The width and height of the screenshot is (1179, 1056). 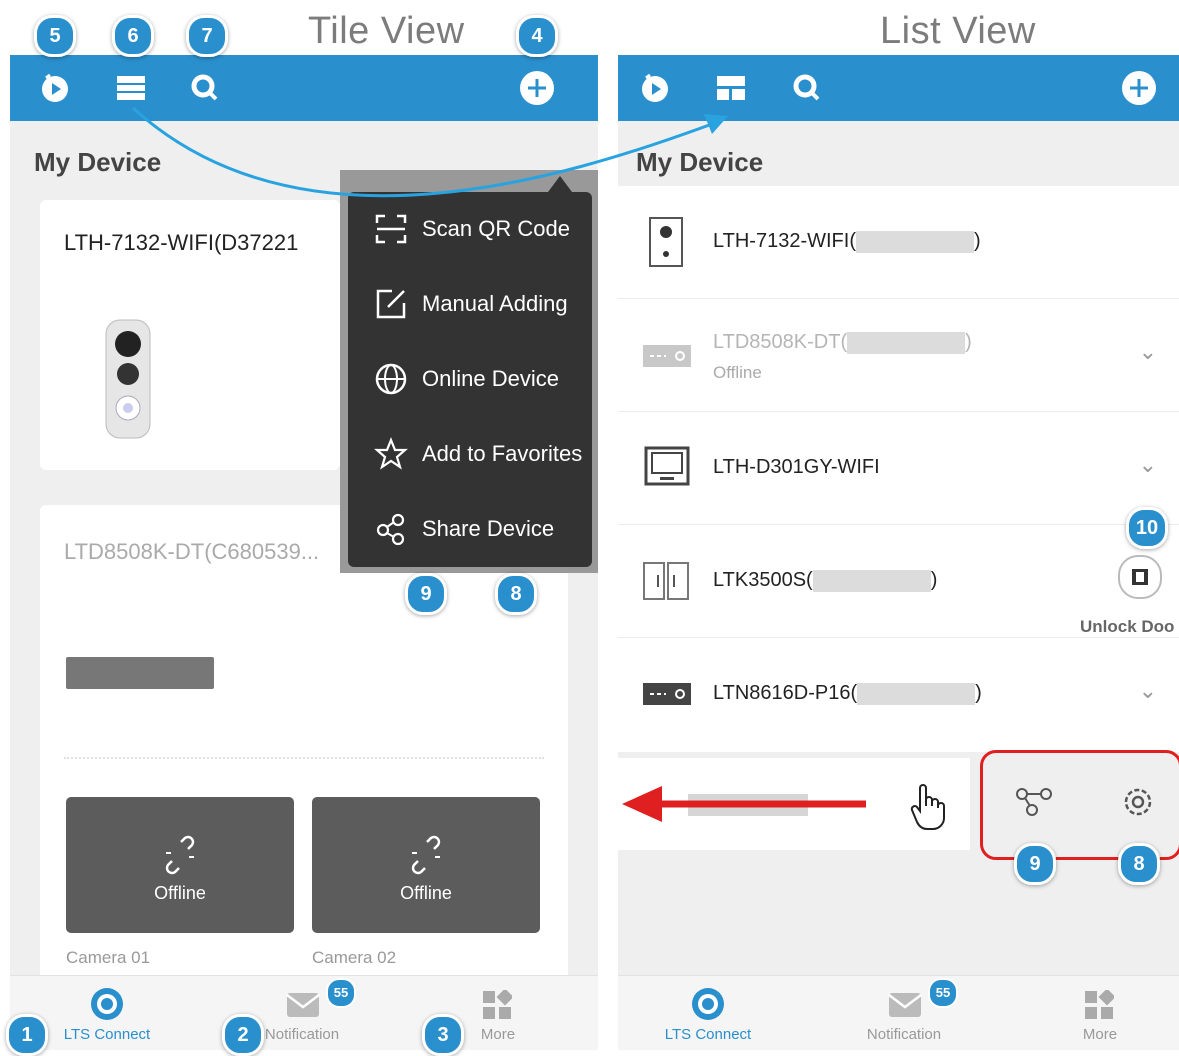 What do you see at coordinates (386, 31) in the screenshot?
I see `tile-view-title: Tile View` at bounding box center [386, 31].